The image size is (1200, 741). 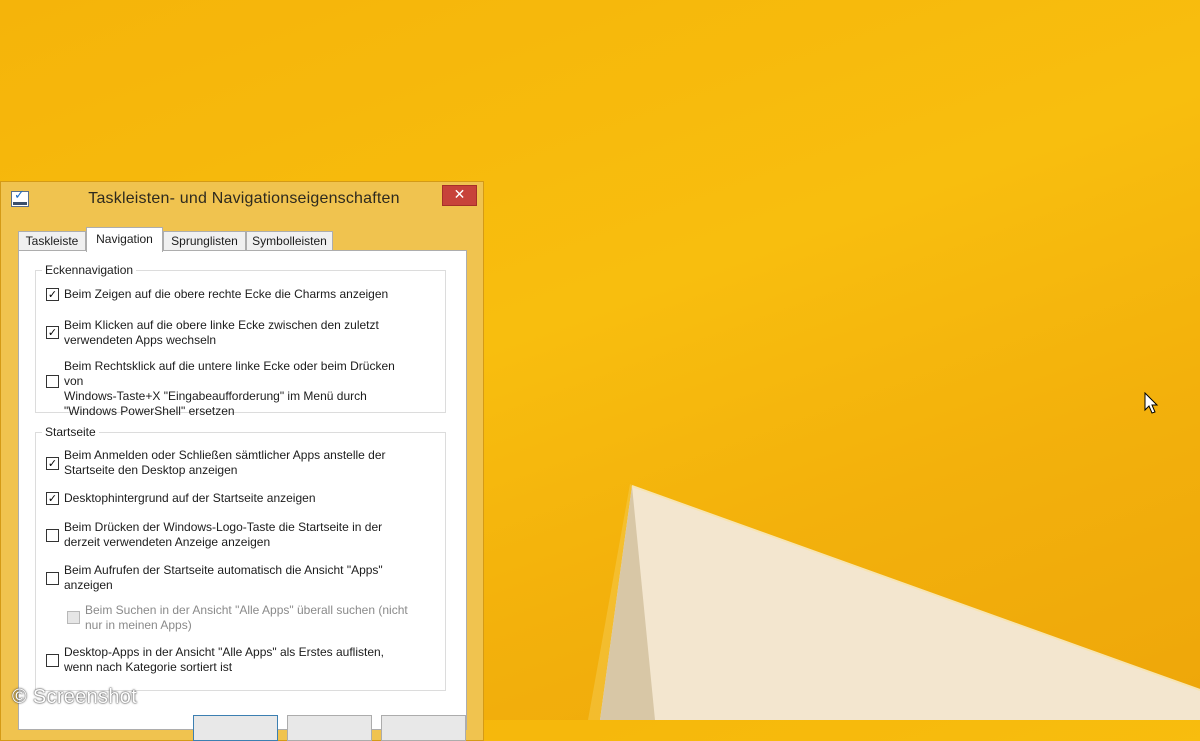 What do you see at coordinates (52, 241) in the screenshot?
I see `tab-taskleiste: Taskleiste` at bounding box center [52, 241].